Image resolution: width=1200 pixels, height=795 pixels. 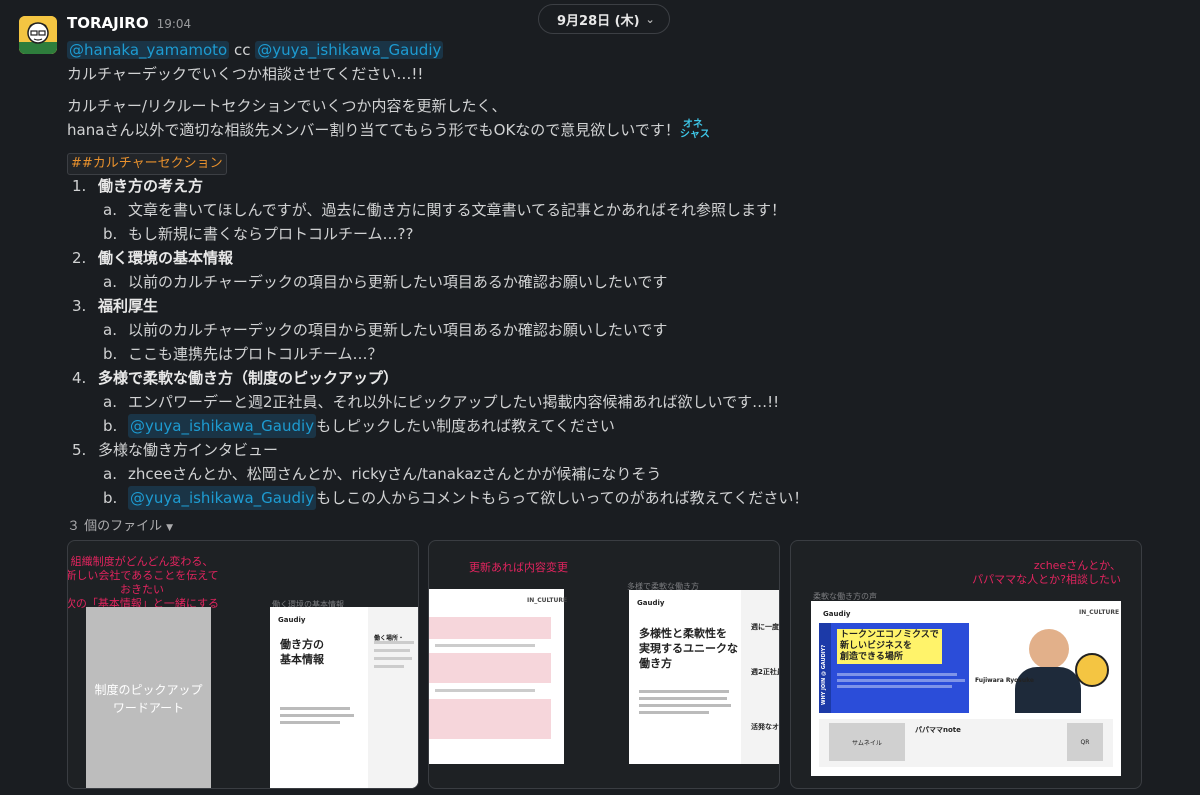 What do you see at coordinates (147, 164) in the screenshot?
I see `inline-code: ##カルチャーセクション` at bounding box center [147, 164].